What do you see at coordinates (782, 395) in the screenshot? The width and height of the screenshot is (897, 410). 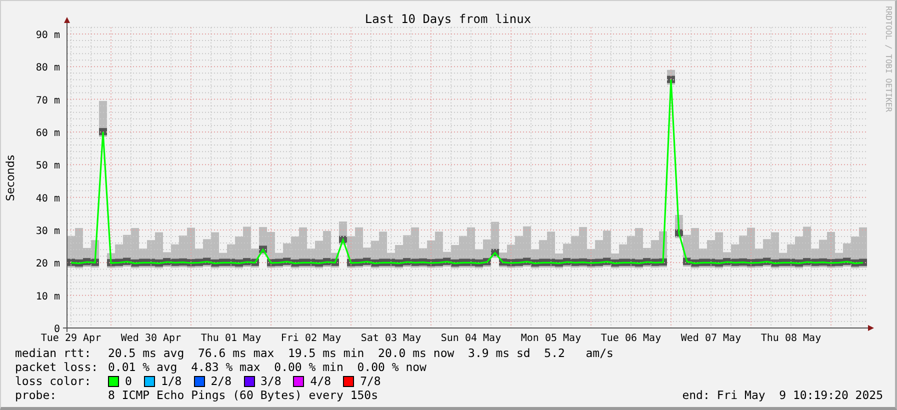 I see `end-time: end: Fri May 9 10:19:20 2025` at bounding box center [782, 395].